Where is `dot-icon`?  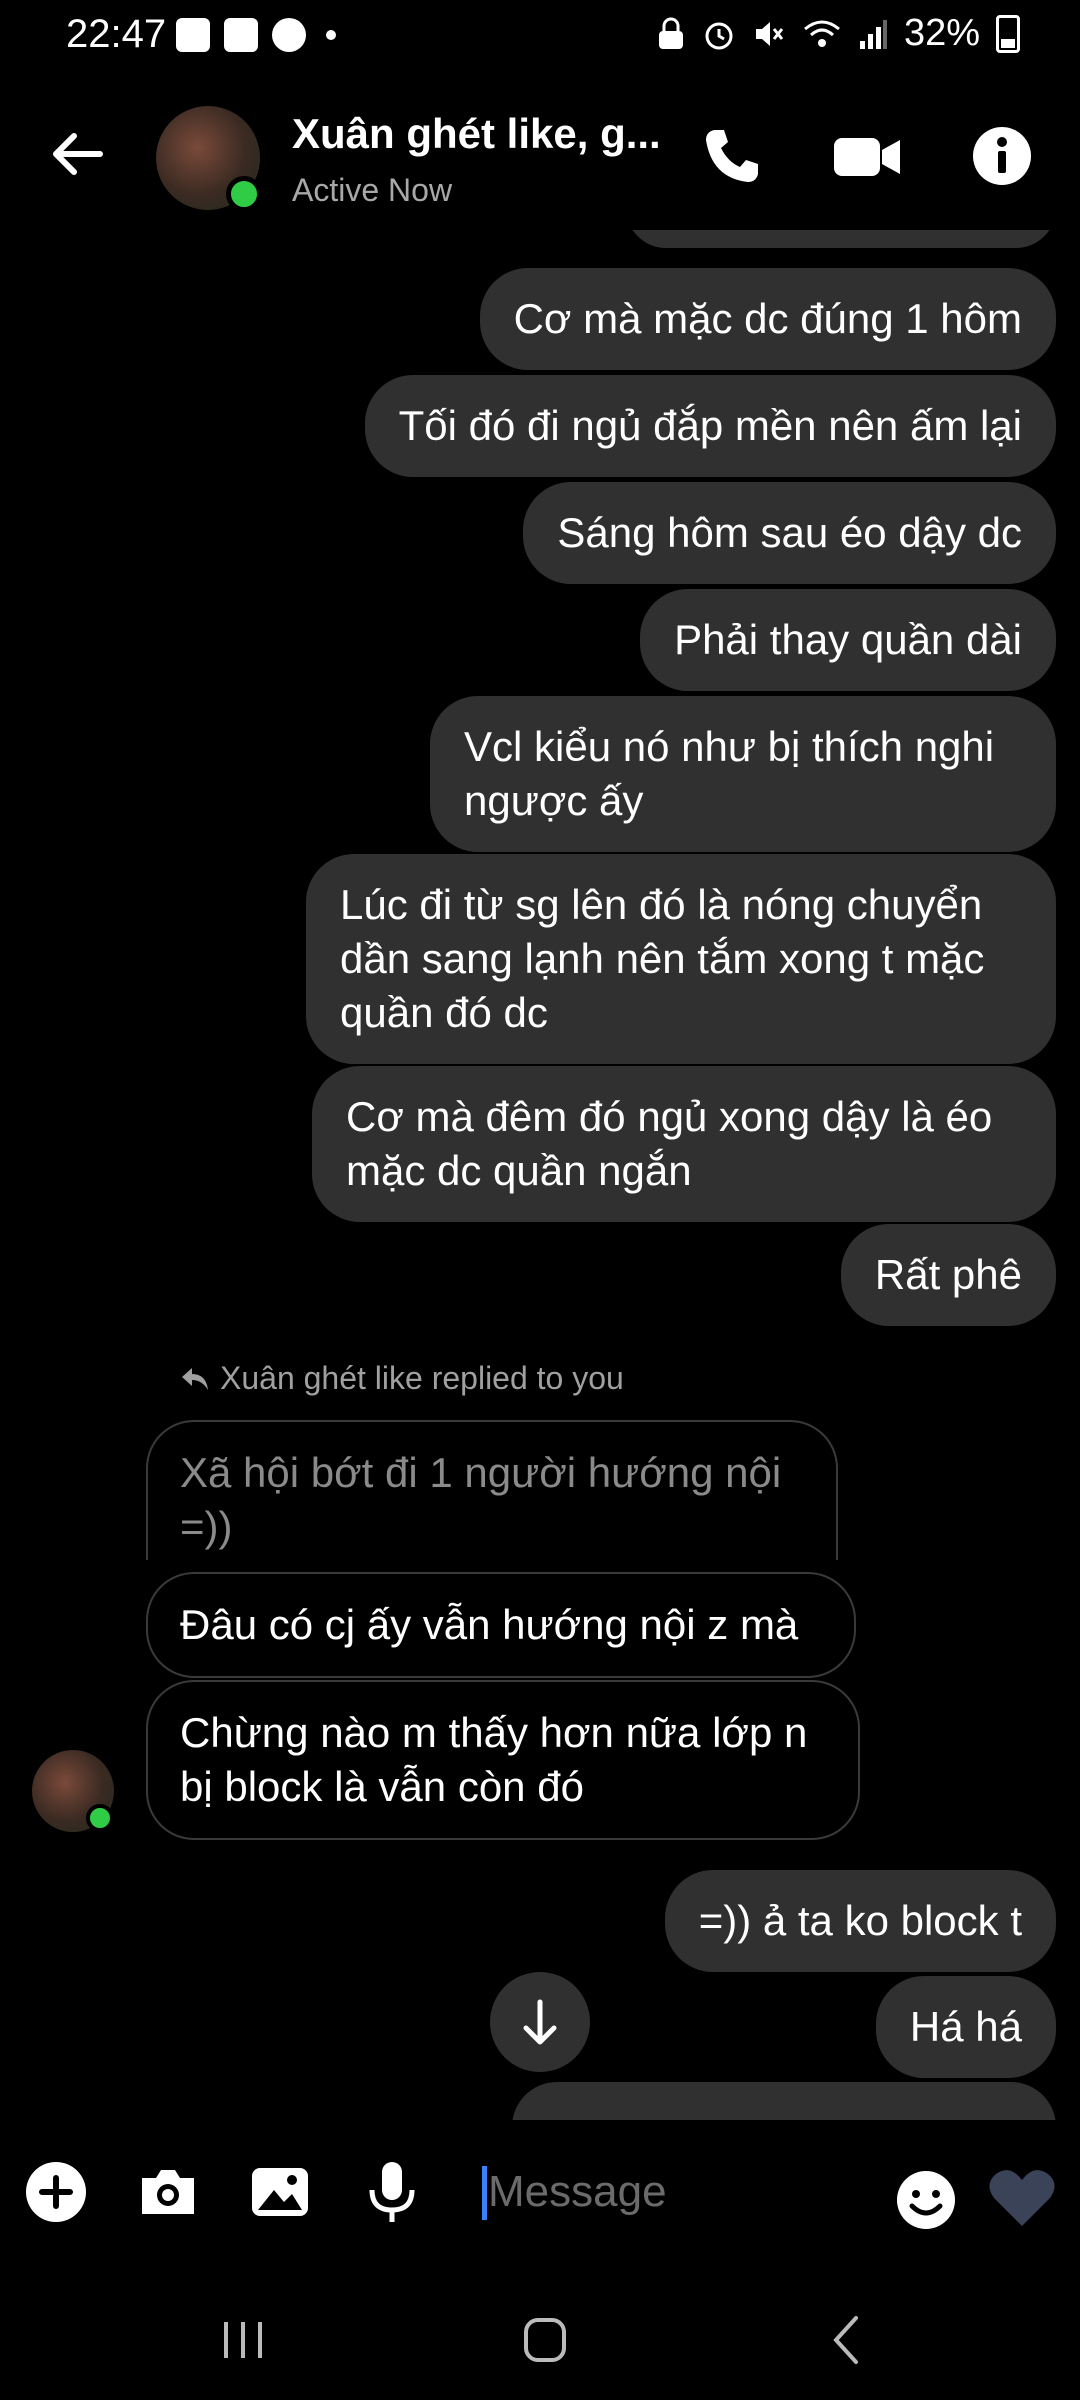 dot-icon is located at coordinates (331, 35).